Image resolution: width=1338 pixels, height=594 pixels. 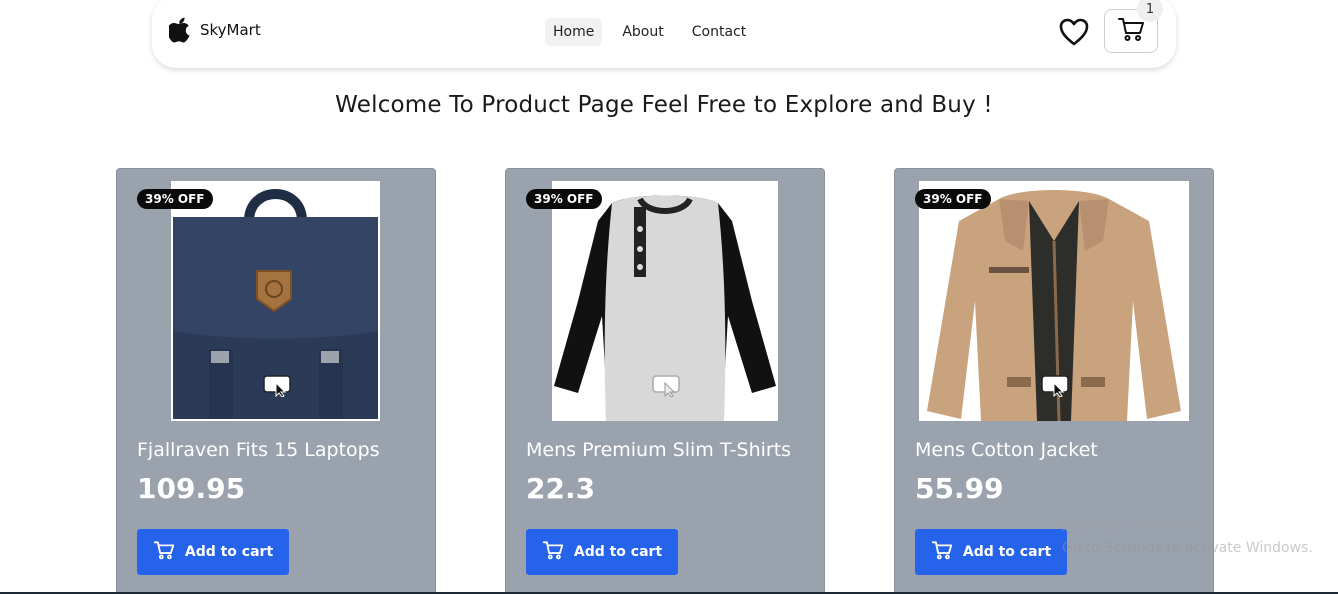 I want to click on heart-icon, so click(x=1074, y=32).